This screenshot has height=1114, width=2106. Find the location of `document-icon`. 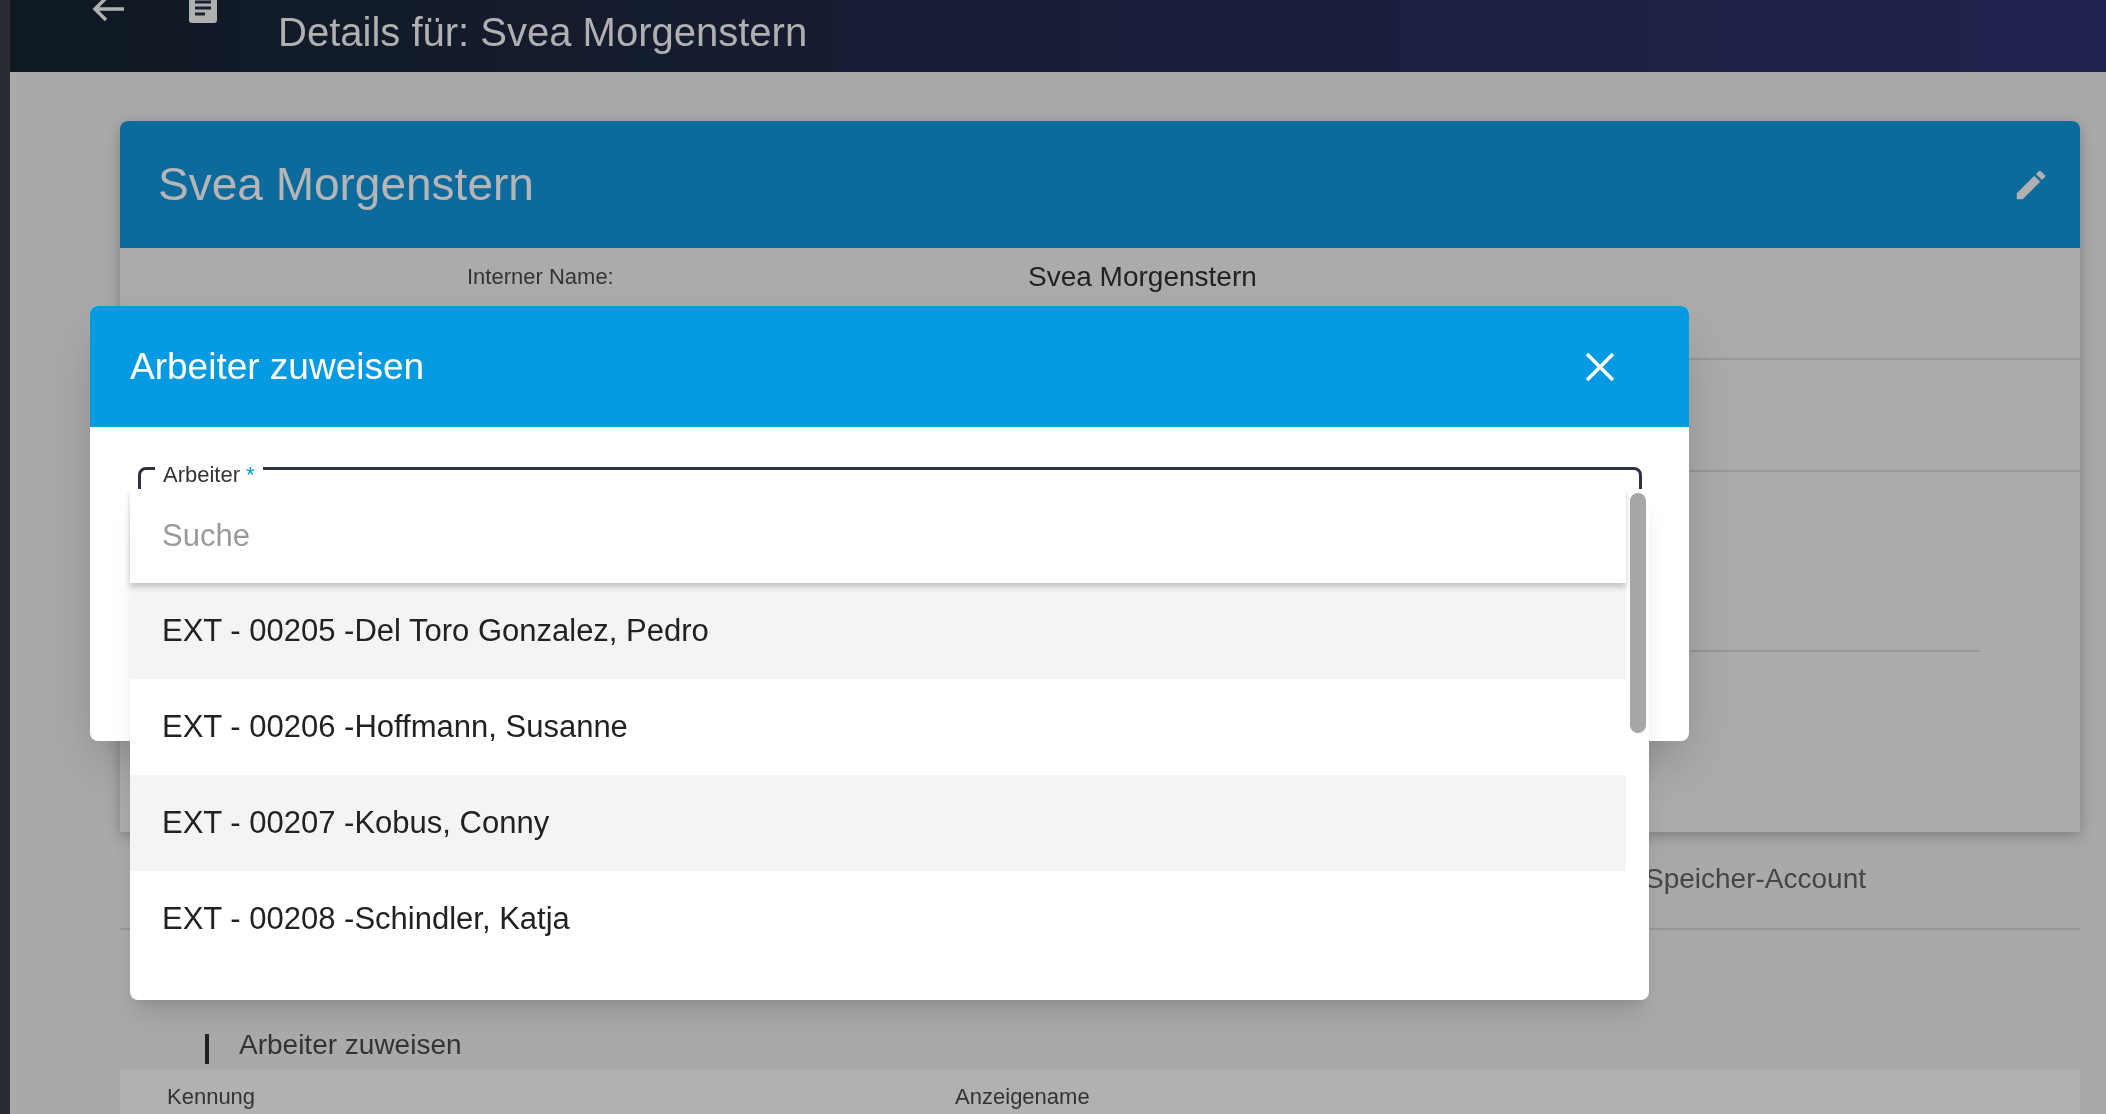

document-icon is located at coordinates (203, 12).